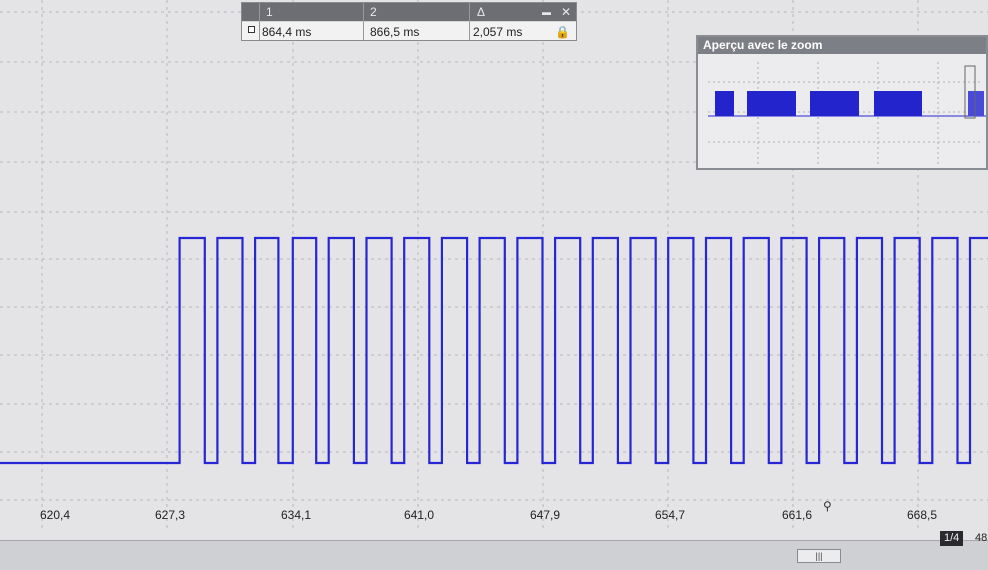 The width and height of the screenshot is (988, 570). What do you see at coordinates (545, 515) in the screenshot?
I see `time-tick-label: 647,9` at bounding box center [545, 515].